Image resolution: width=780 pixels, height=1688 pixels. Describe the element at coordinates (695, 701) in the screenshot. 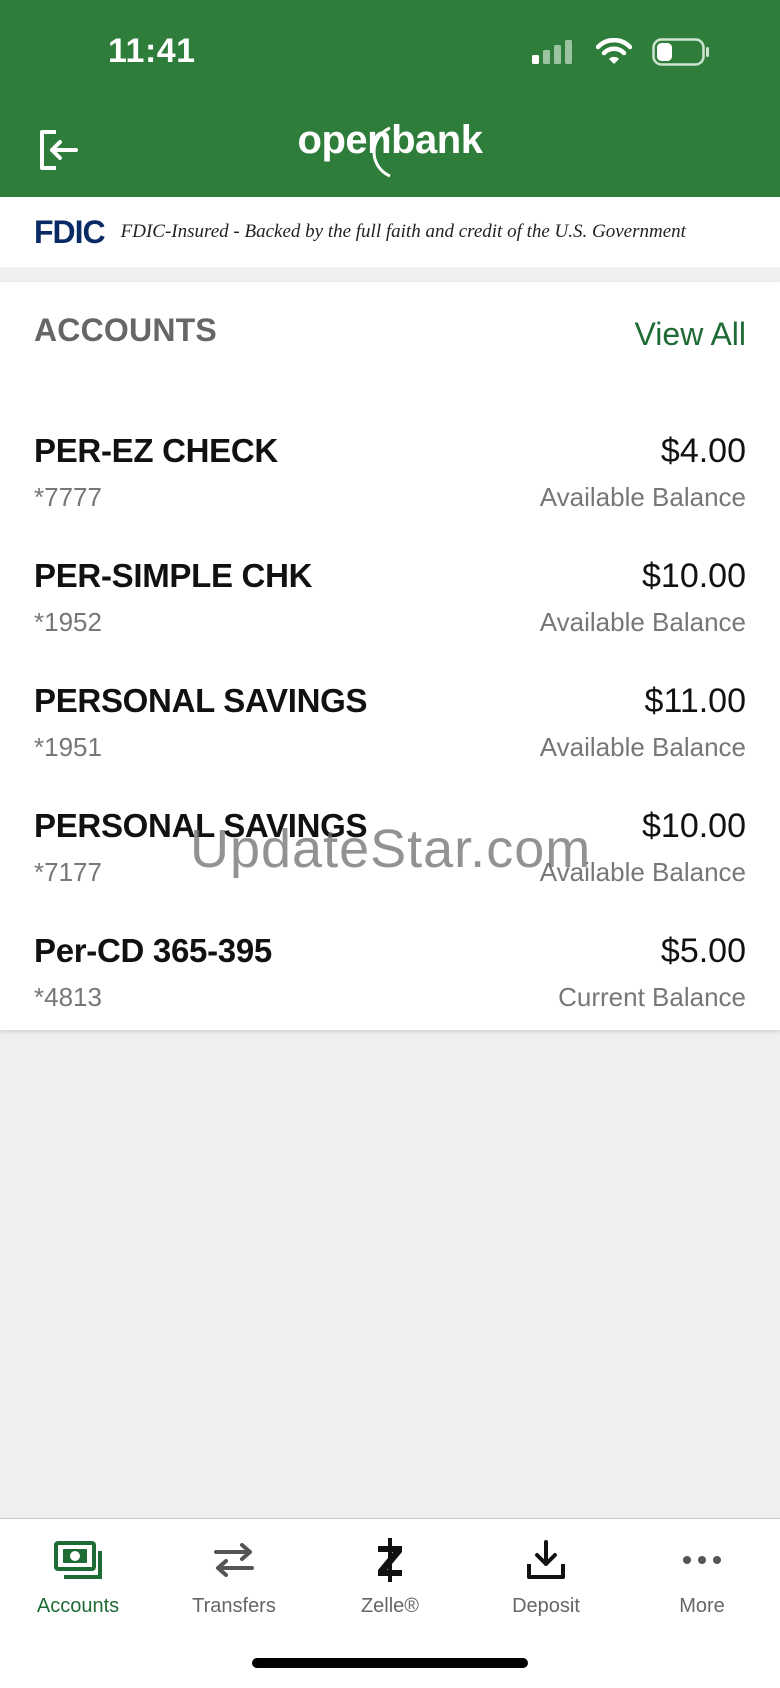

I see `account-balance: $11.00` at that location.